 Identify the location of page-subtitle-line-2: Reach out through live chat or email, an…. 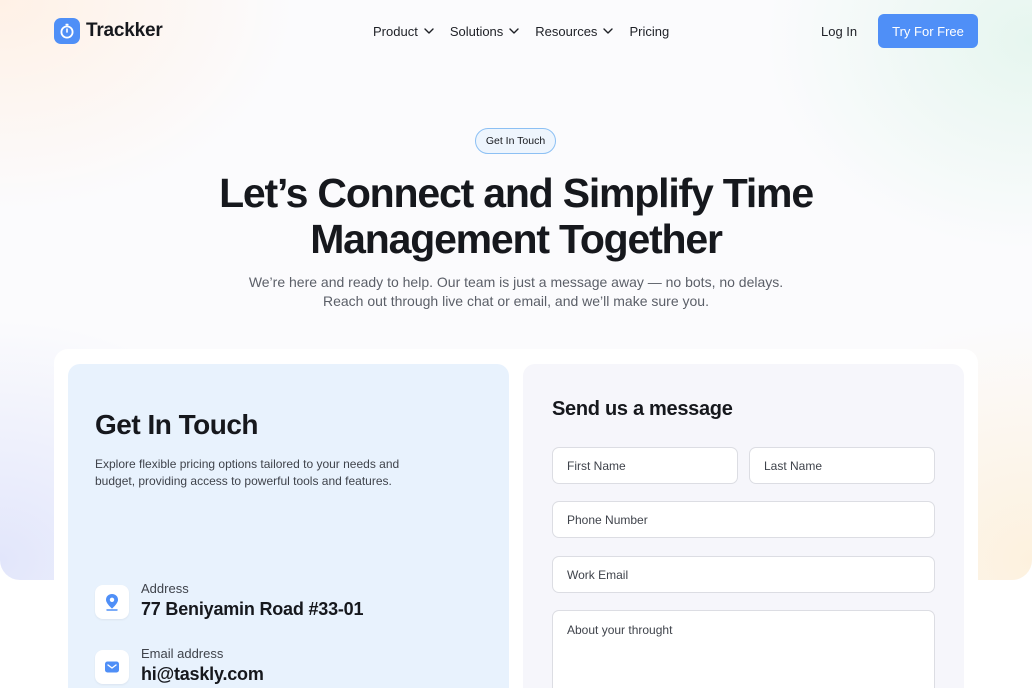
(516, 301).